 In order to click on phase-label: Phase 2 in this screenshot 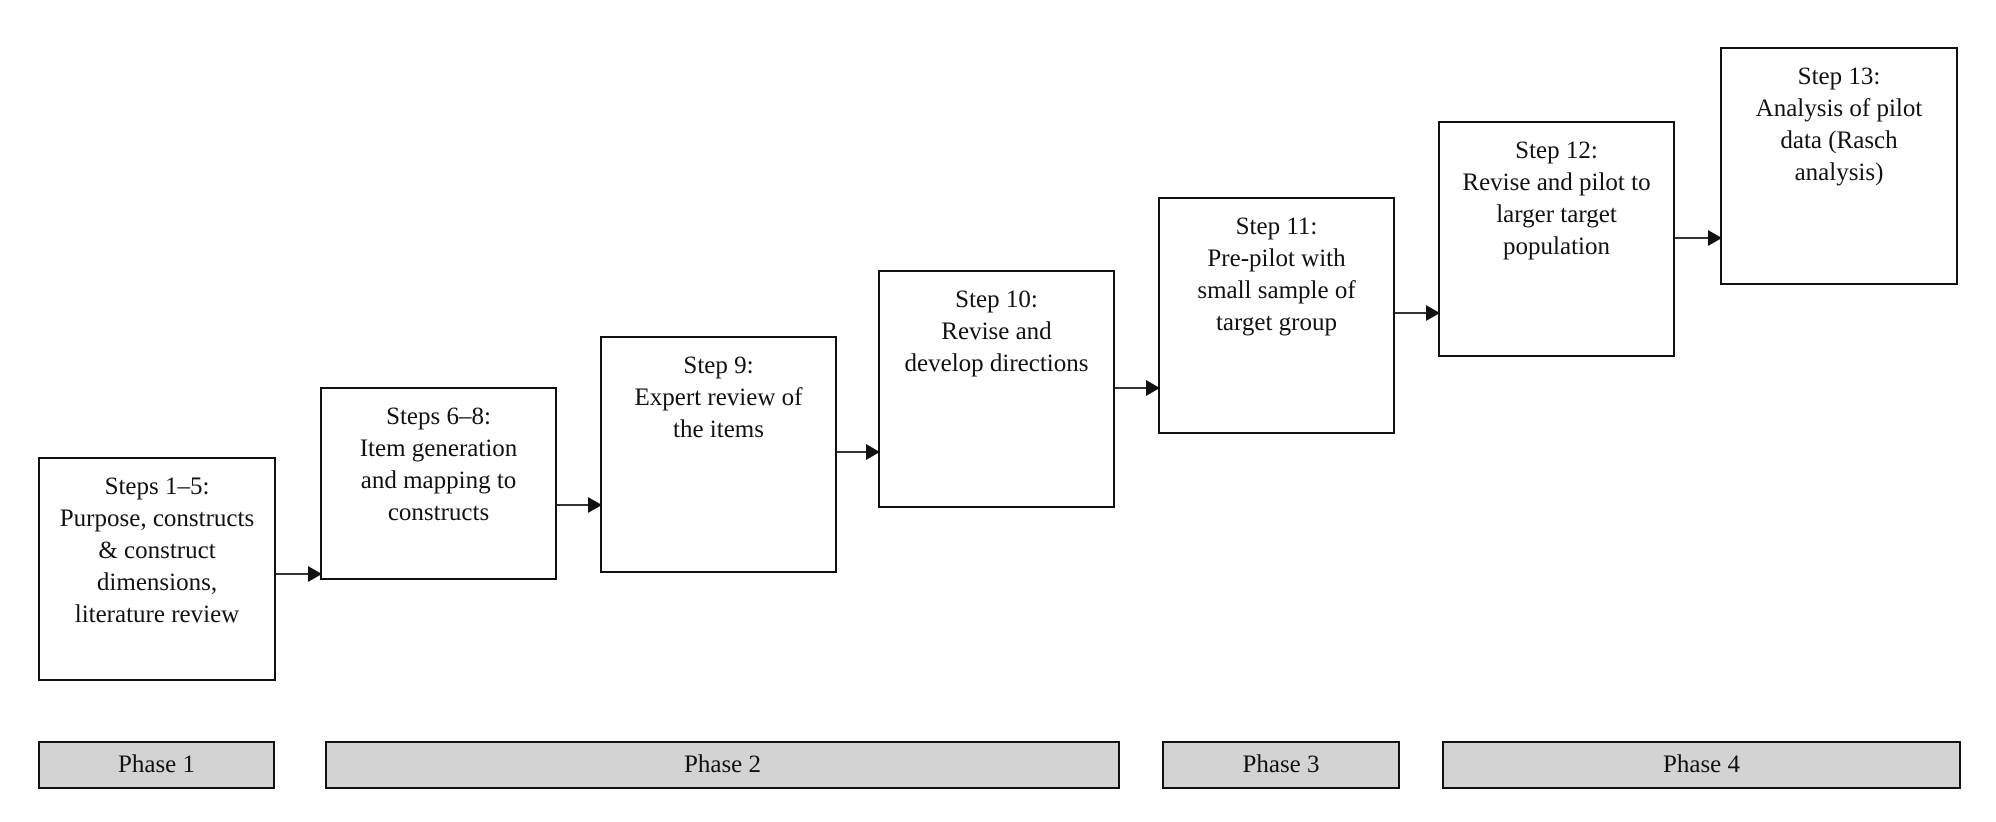, I will do `click(722, 764)`.